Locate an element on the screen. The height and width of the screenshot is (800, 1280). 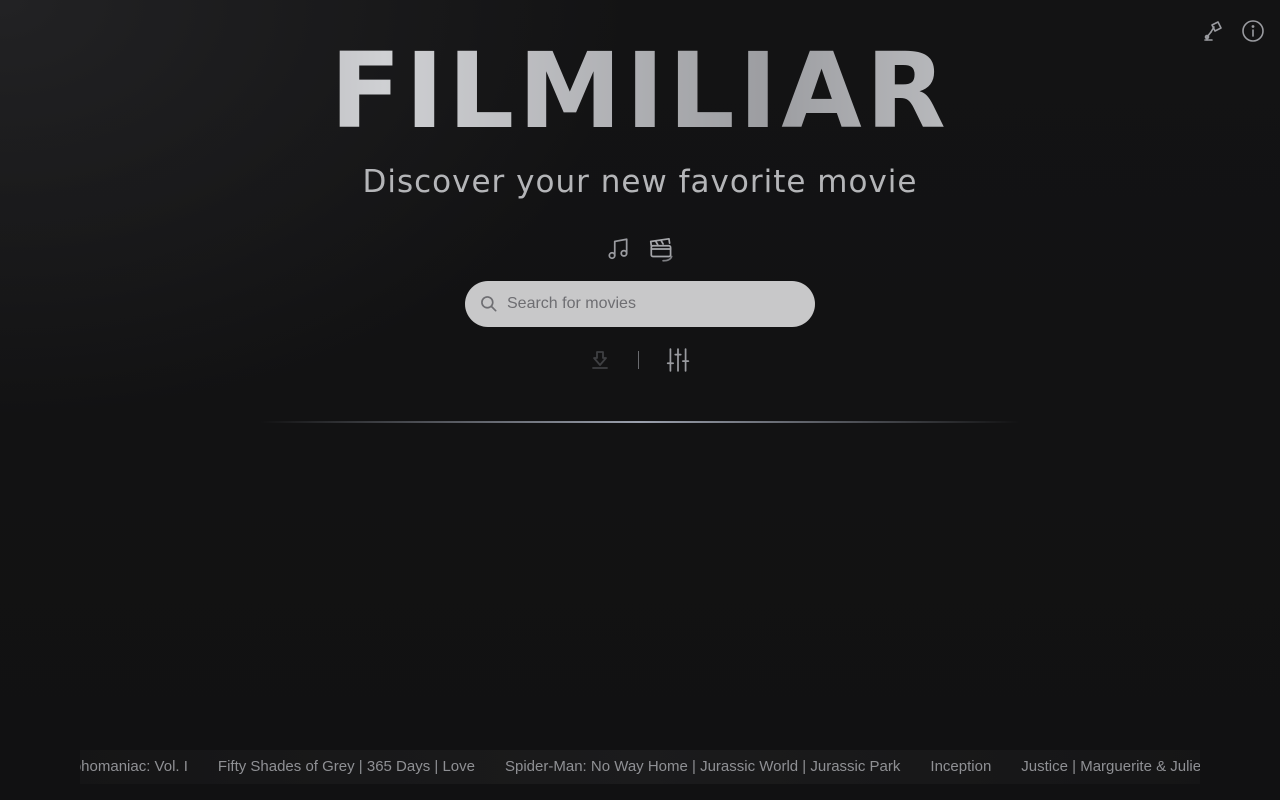
ticker-item: Fifty Shades of Grey | 365 Days | Love is located at coordinates (346, 766).